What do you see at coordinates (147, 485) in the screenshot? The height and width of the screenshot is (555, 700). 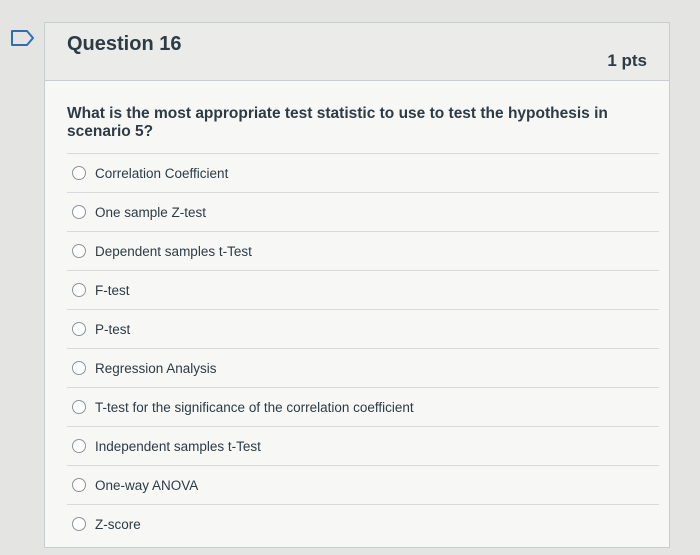 I see `answer-label: One-way ANOVA` at bounding box center [147, 485].